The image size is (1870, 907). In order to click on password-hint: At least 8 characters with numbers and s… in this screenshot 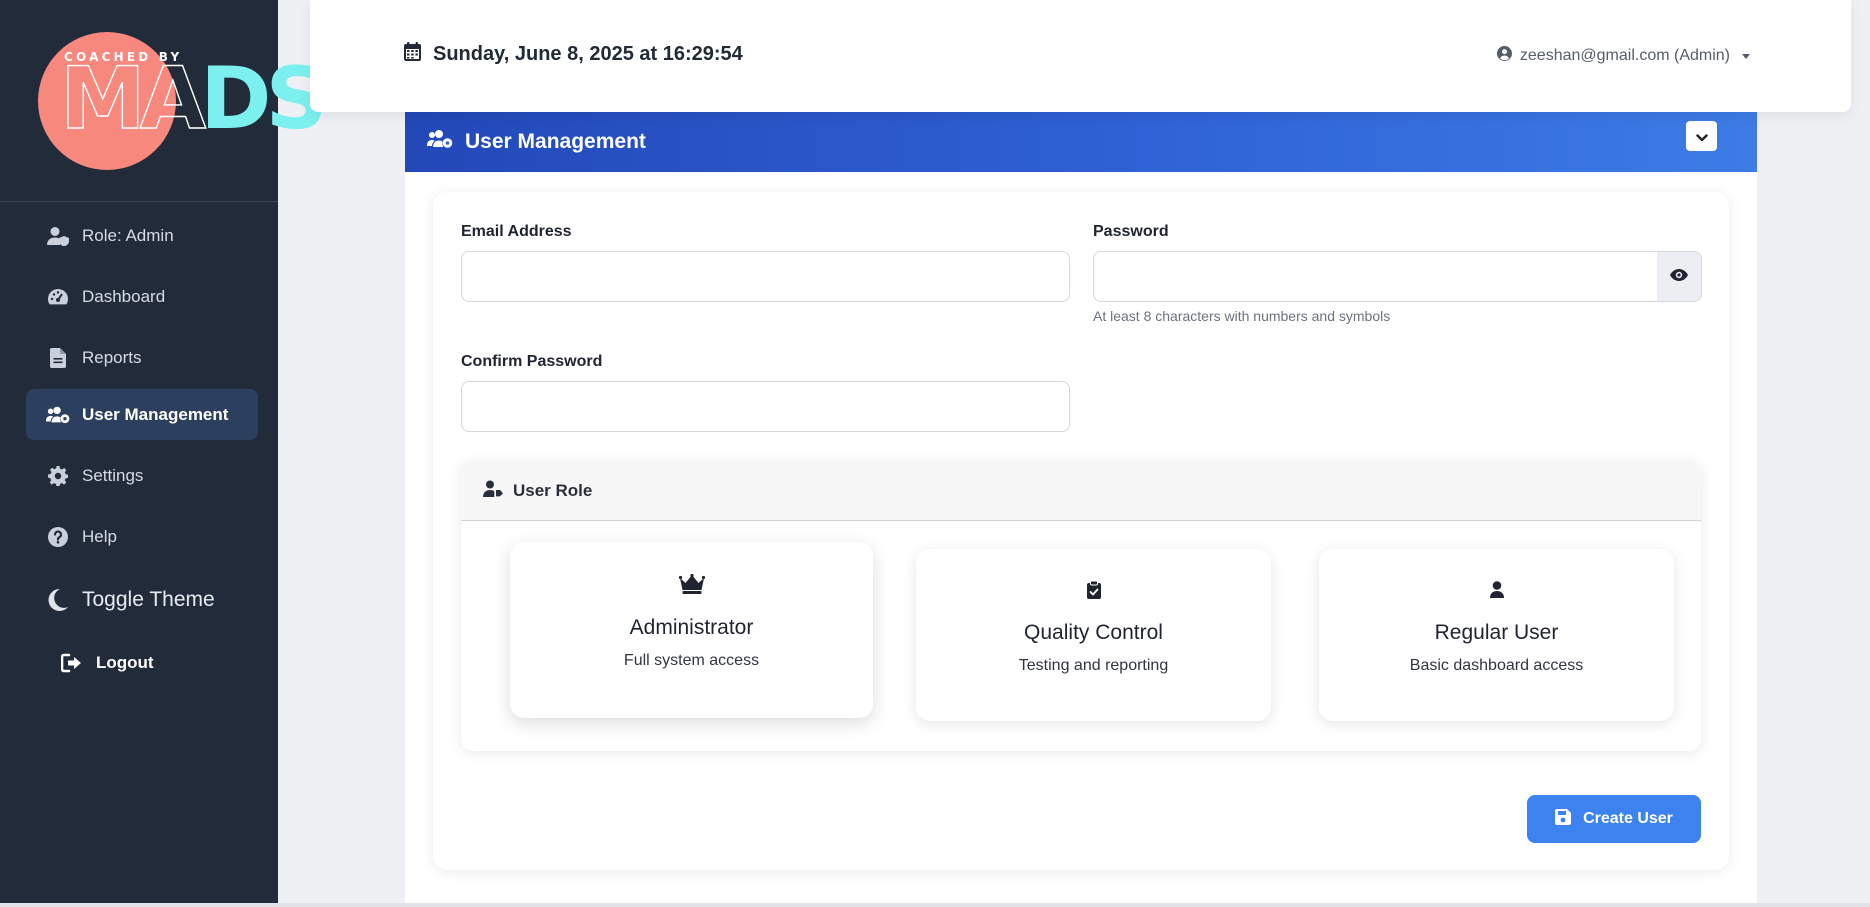, I will do `click(1242, 316)`.